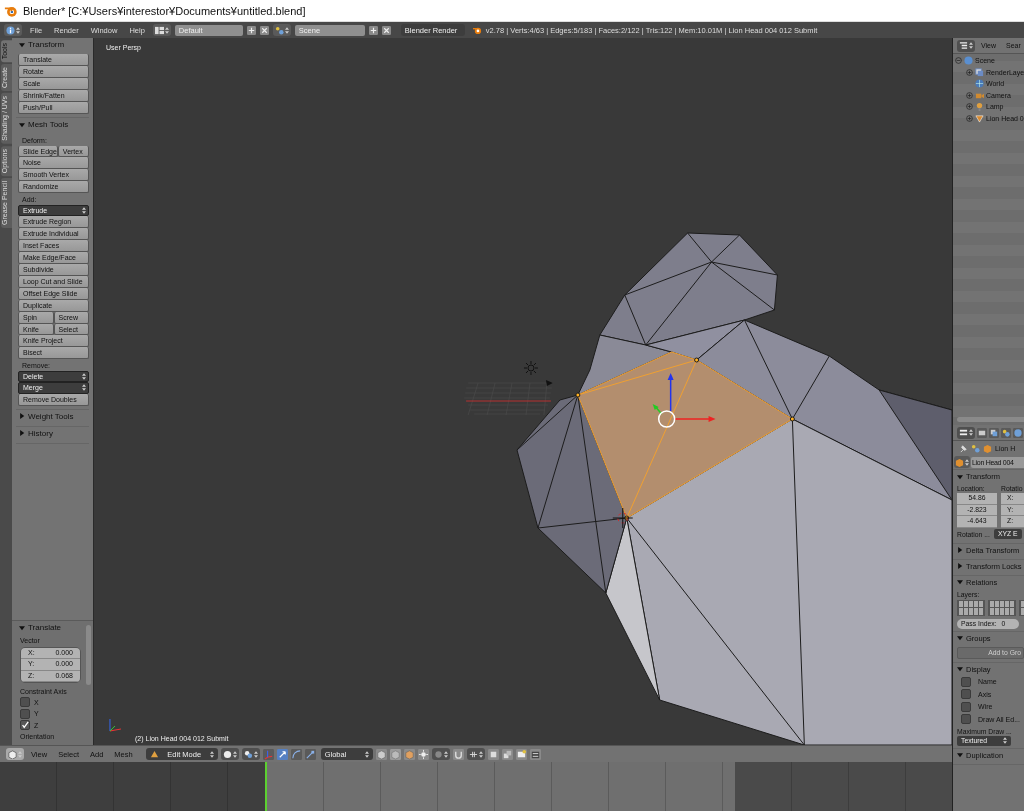 The width and height of the screenshot is (1024, 811). I want to click on triangle-icon, so click(154, 754).